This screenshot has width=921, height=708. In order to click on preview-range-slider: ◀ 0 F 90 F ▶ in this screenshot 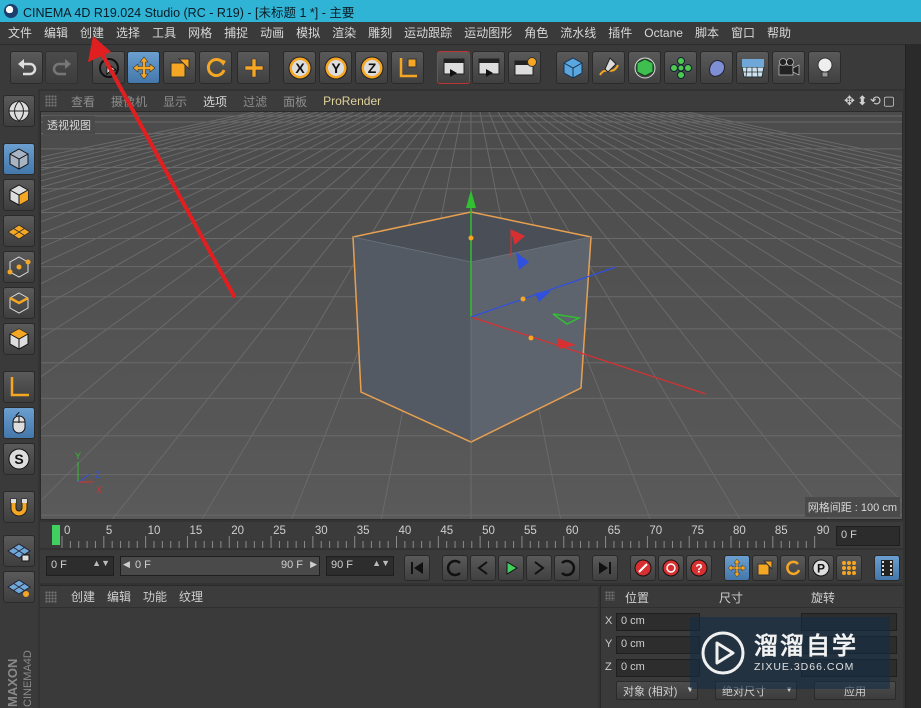, I will do `click(220, 566)`.